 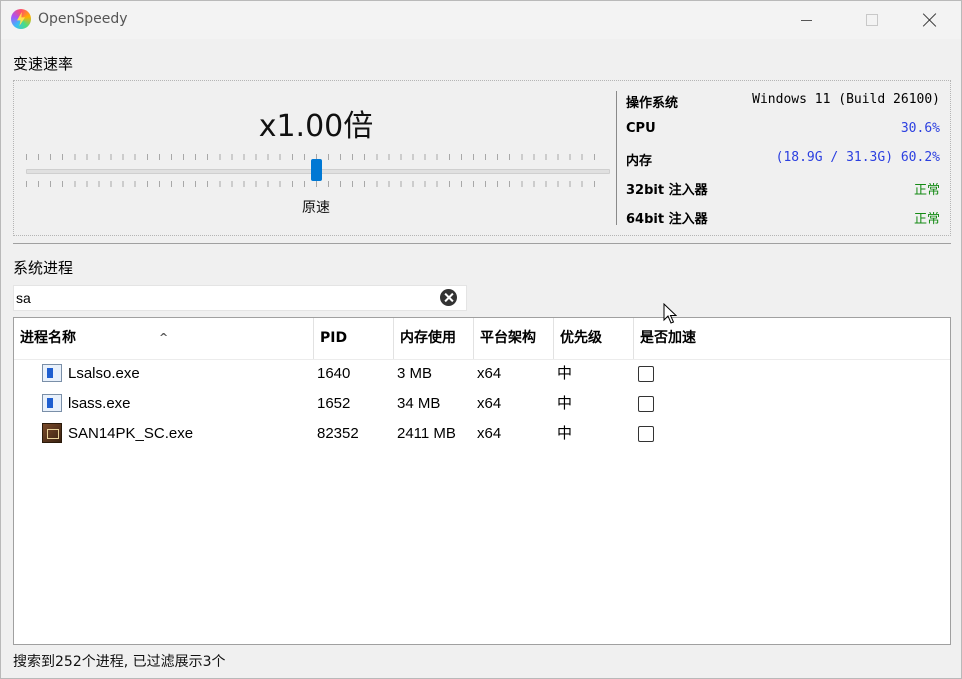 What do you see at coordinates (616, 158) in the screenshot?
I see `info-divider` at bounding box center [616, 158].